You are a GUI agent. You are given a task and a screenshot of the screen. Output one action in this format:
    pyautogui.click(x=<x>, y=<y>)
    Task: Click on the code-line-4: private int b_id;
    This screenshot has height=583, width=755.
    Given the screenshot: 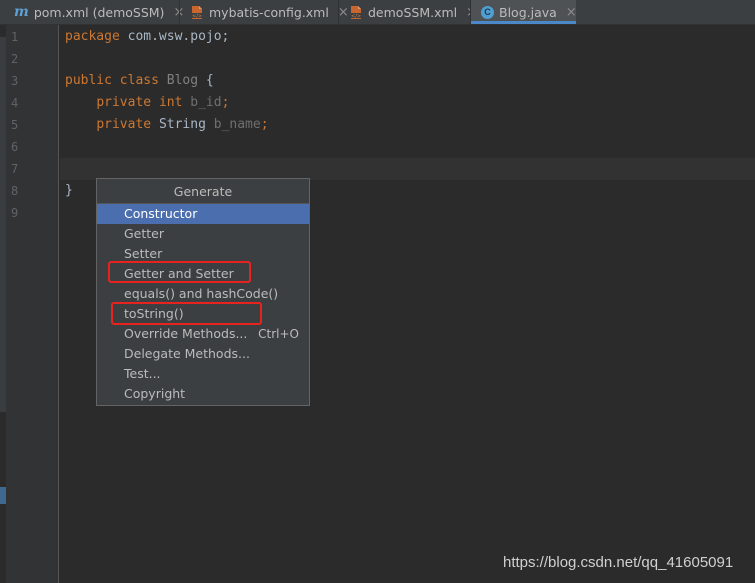 What is the action you would take?
    pyautogui.click(x=147, y=103)
    